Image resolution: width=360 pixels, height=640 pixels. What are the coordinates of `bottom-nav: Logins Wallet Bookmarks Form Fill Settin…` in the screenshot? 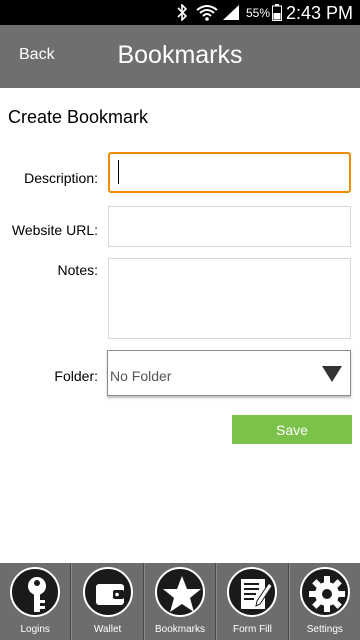 It's located at (180, 601).